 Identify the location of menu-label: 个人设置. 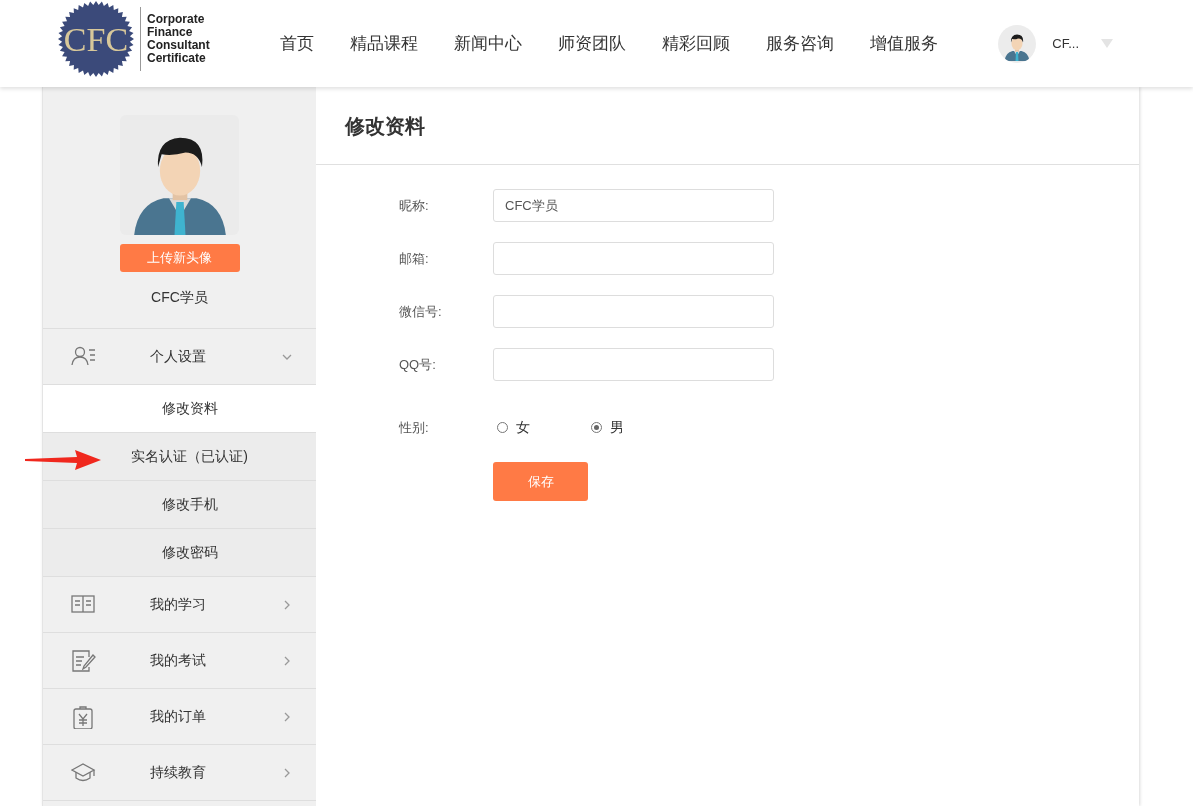
(178, 356).